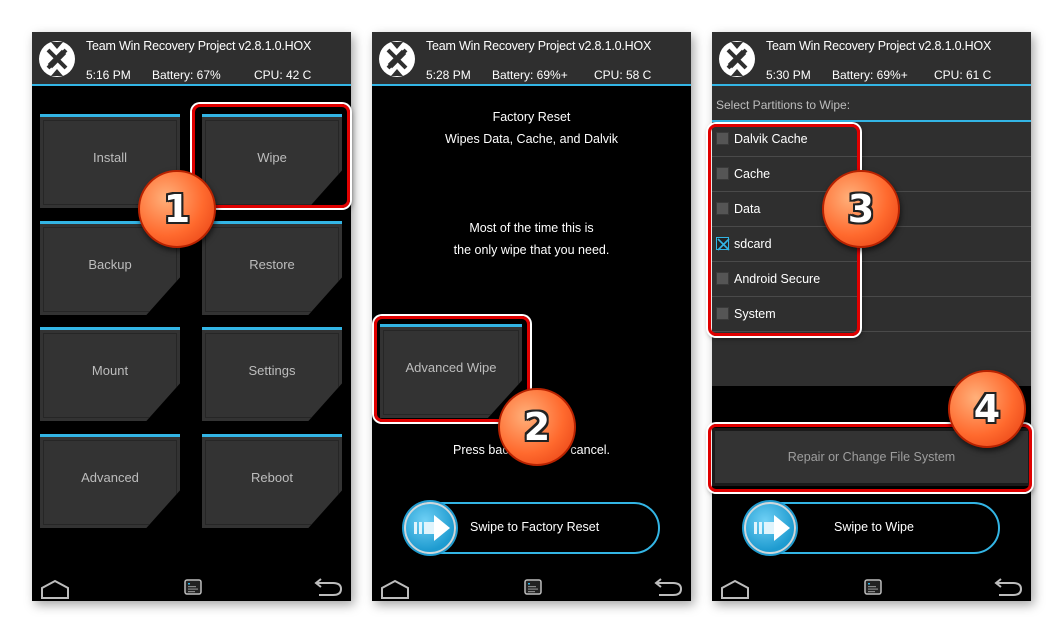 The image size is (1064, 633). What do you see at coordinates (531, 250) in the screenshot?
I see `wipe-note-line2: the only wipe that you need.` at bounding box center [531, 250].